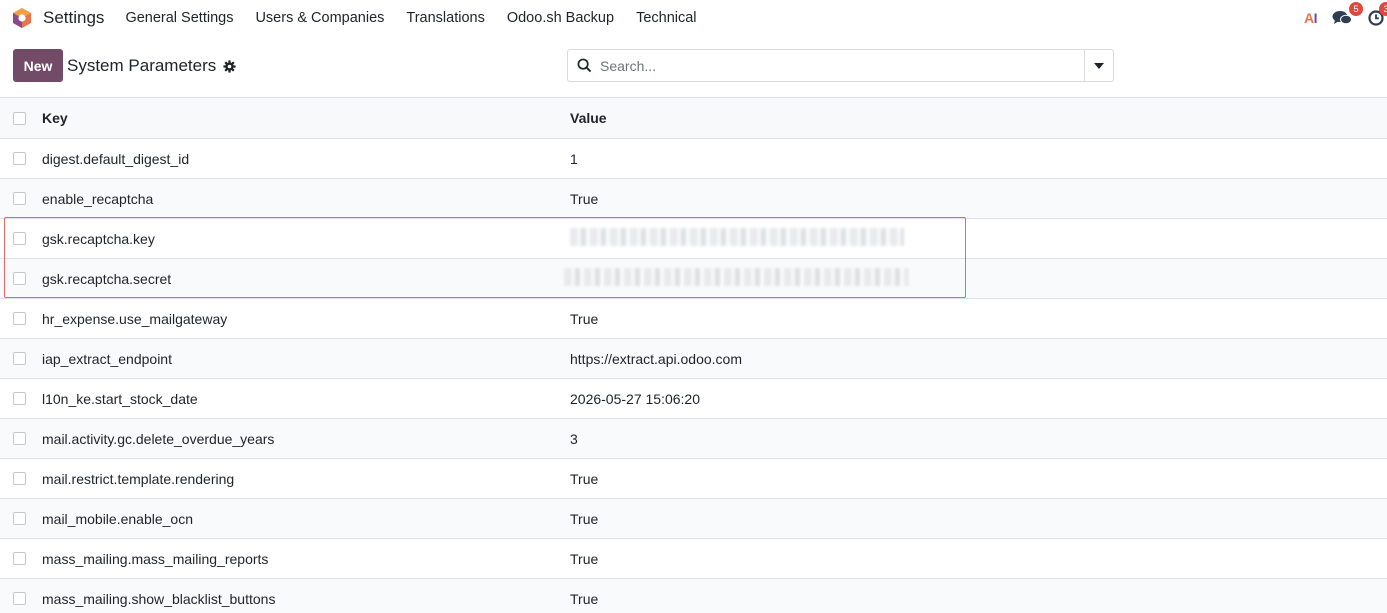 The height and width of the screenshot is (613, 1387). I want to click on page-title: System Parameters, so click(142, 65).